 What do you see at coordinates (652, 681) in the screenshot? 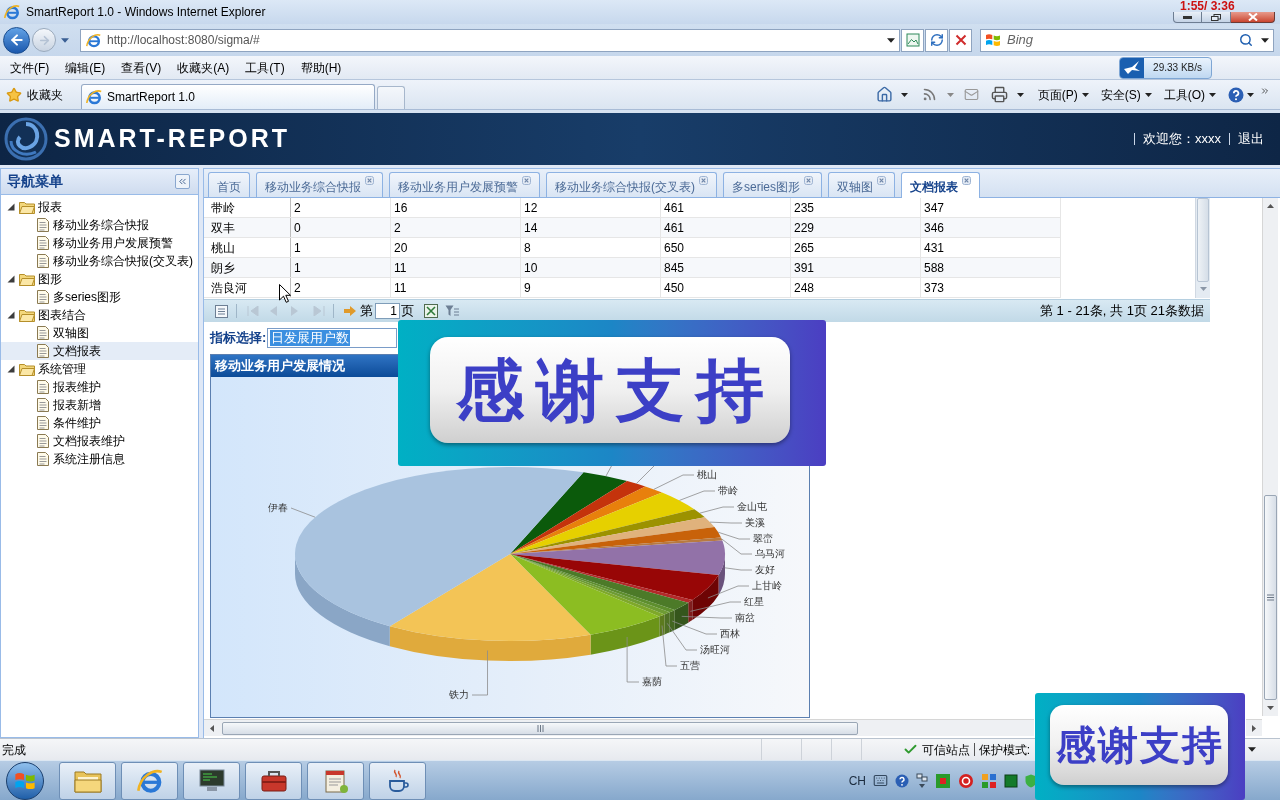
I see `slice-label: 嘉荫` at bounding box center [652, 681].